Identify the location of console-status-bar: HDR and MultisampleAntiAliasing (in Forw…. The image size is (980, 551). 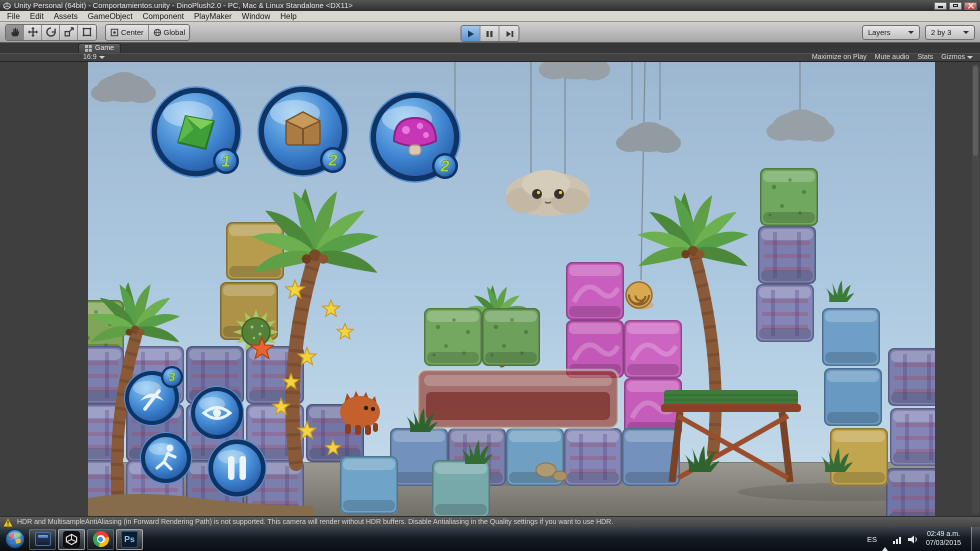
(490, 521).